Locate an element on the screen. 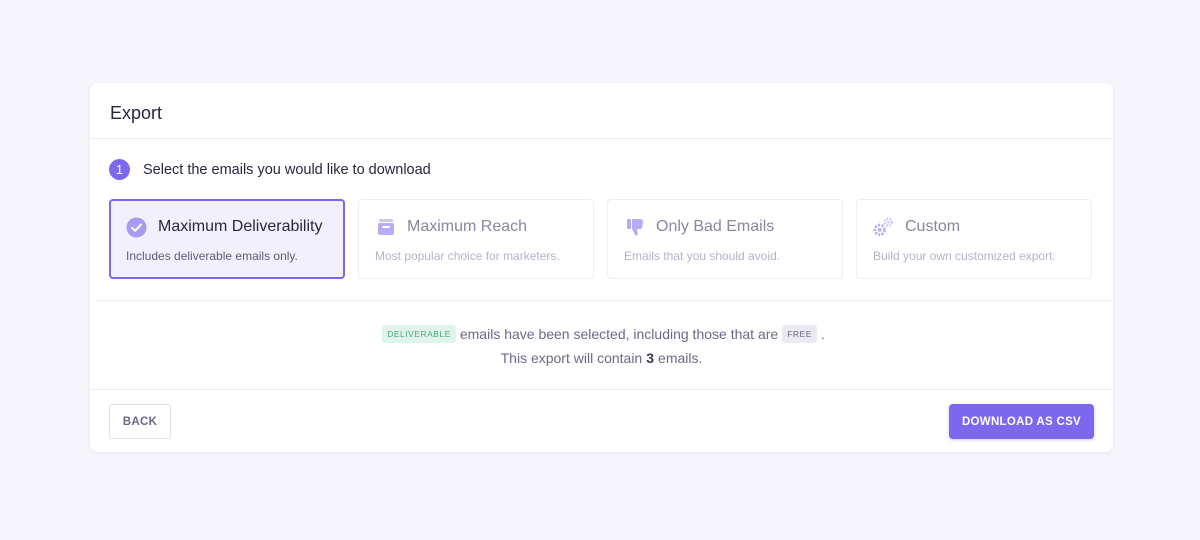 Image resolution: width=1200 pixels, height=540 pixels. summary-period: . is located at coordinates (822, 334).